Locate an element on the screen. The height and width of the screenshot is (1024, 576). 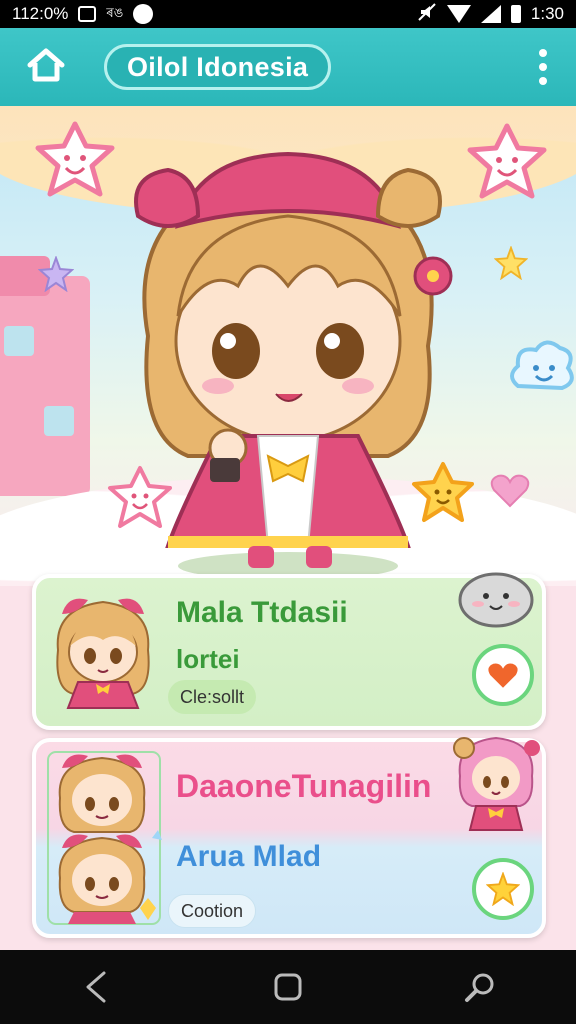
smiling-cloud-icon is located at coordinates (542, 365).